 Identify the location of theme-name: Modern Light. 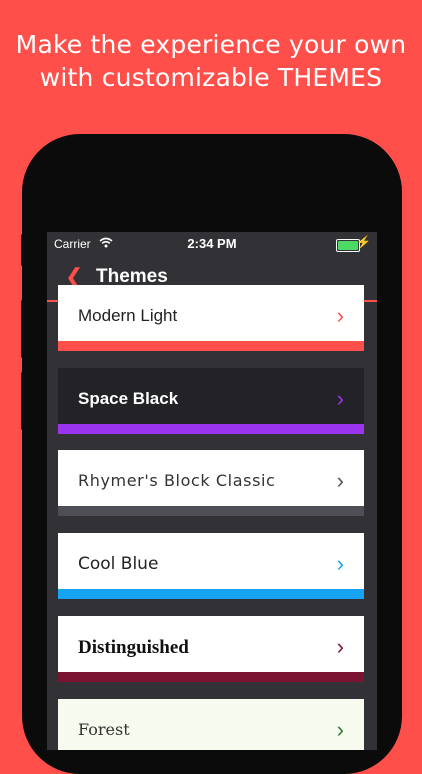
(128, 315).